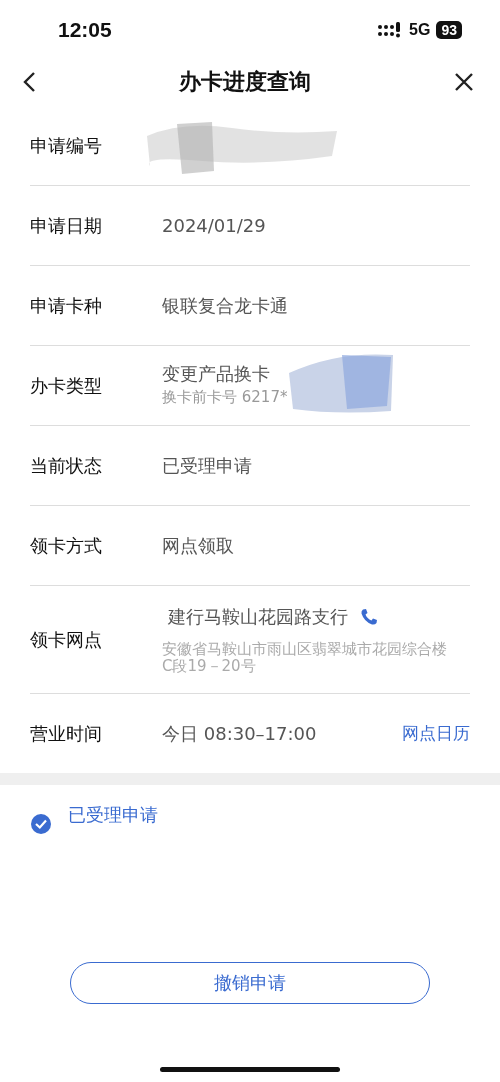  What do you see at coordinates (66, 385) in the screenshot?
I see `field-label: 办卡类型` at bounding box center [66, 385].